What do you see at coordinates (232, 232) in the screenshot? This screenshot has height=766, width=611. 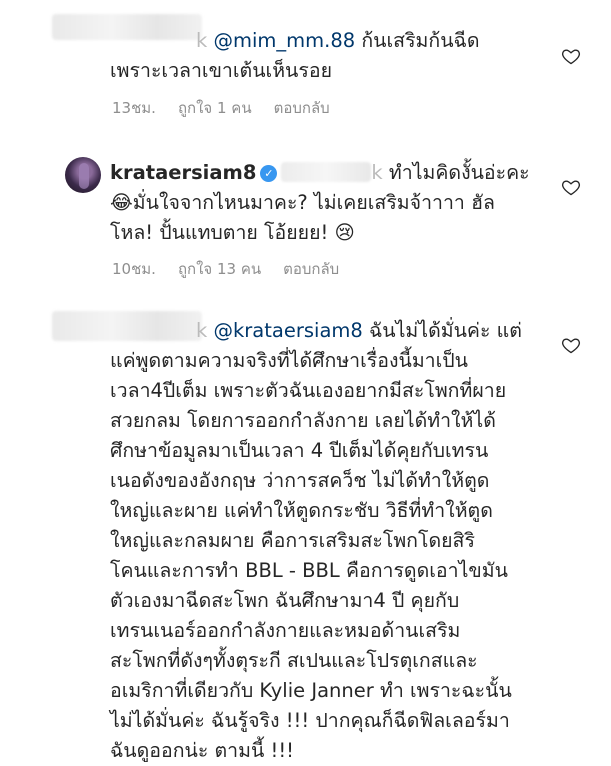 I see `comment-2-text-line3: โหล! ปั้นแทบตาย โอ้ยยย! 😢` at bounding box center [232, 232].